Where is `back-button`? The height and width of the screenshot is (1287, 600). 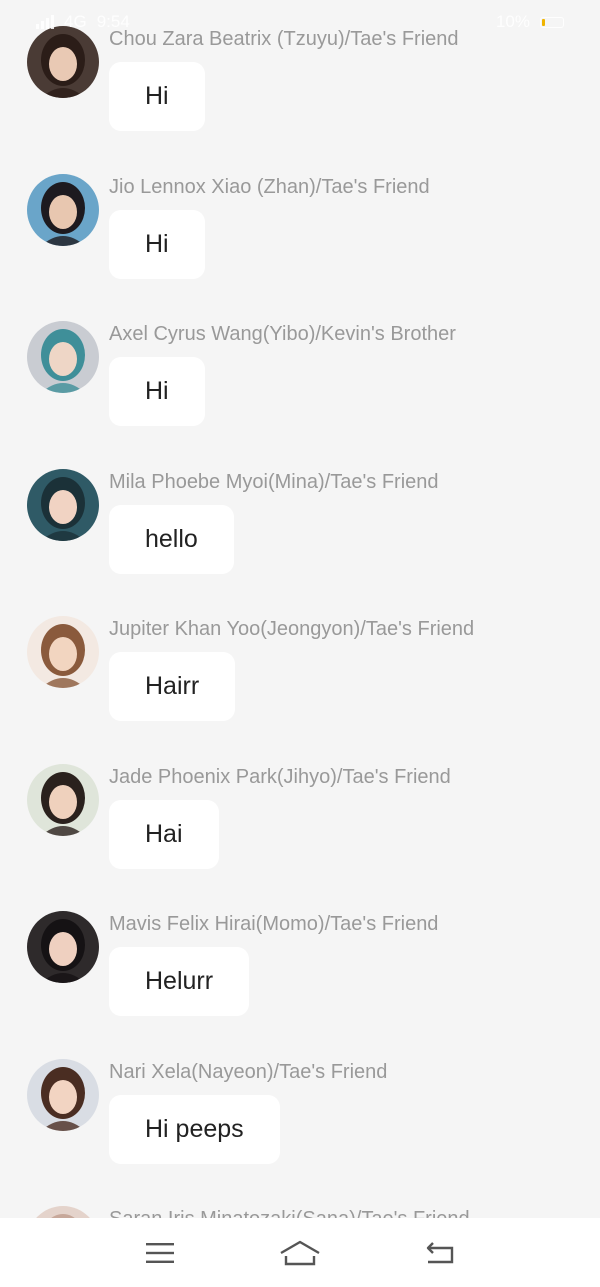
back-button is located at coordinates (440, 1253).